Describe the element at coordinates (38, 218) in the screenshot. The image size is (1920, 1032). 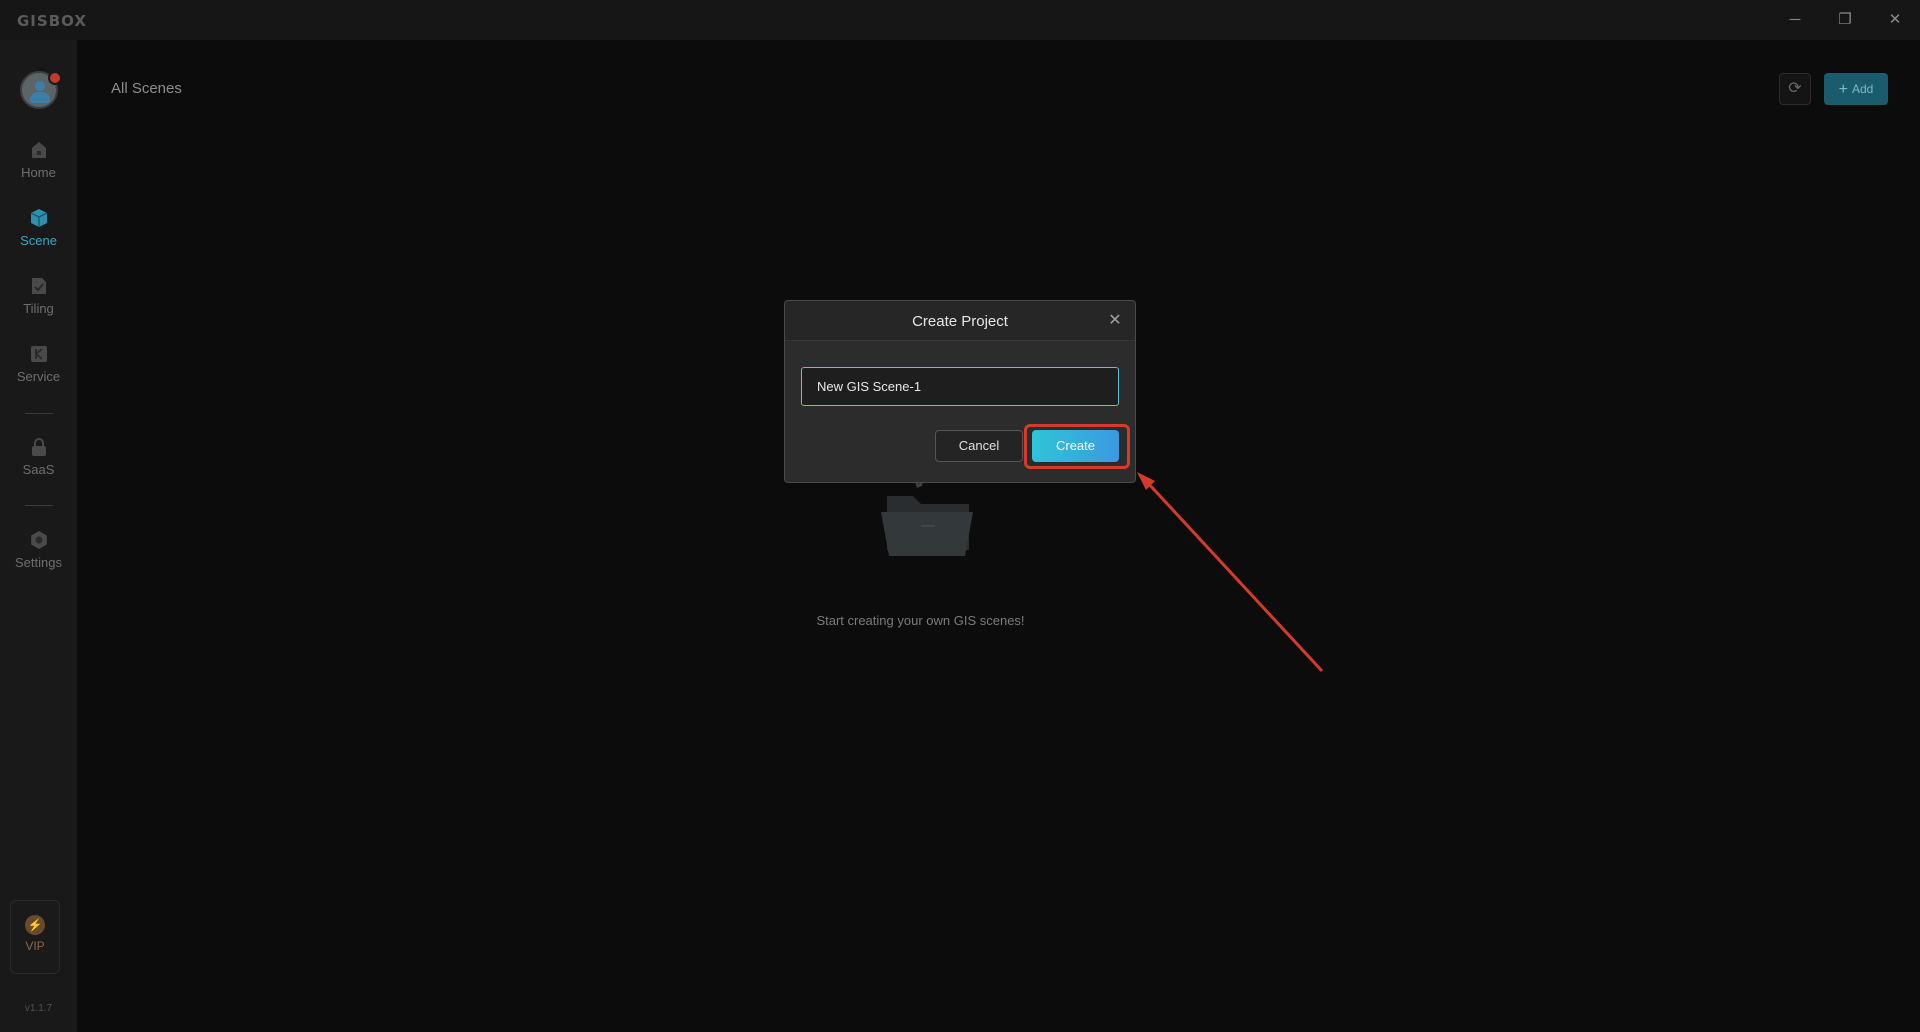
I see `cube-icon` at that location.